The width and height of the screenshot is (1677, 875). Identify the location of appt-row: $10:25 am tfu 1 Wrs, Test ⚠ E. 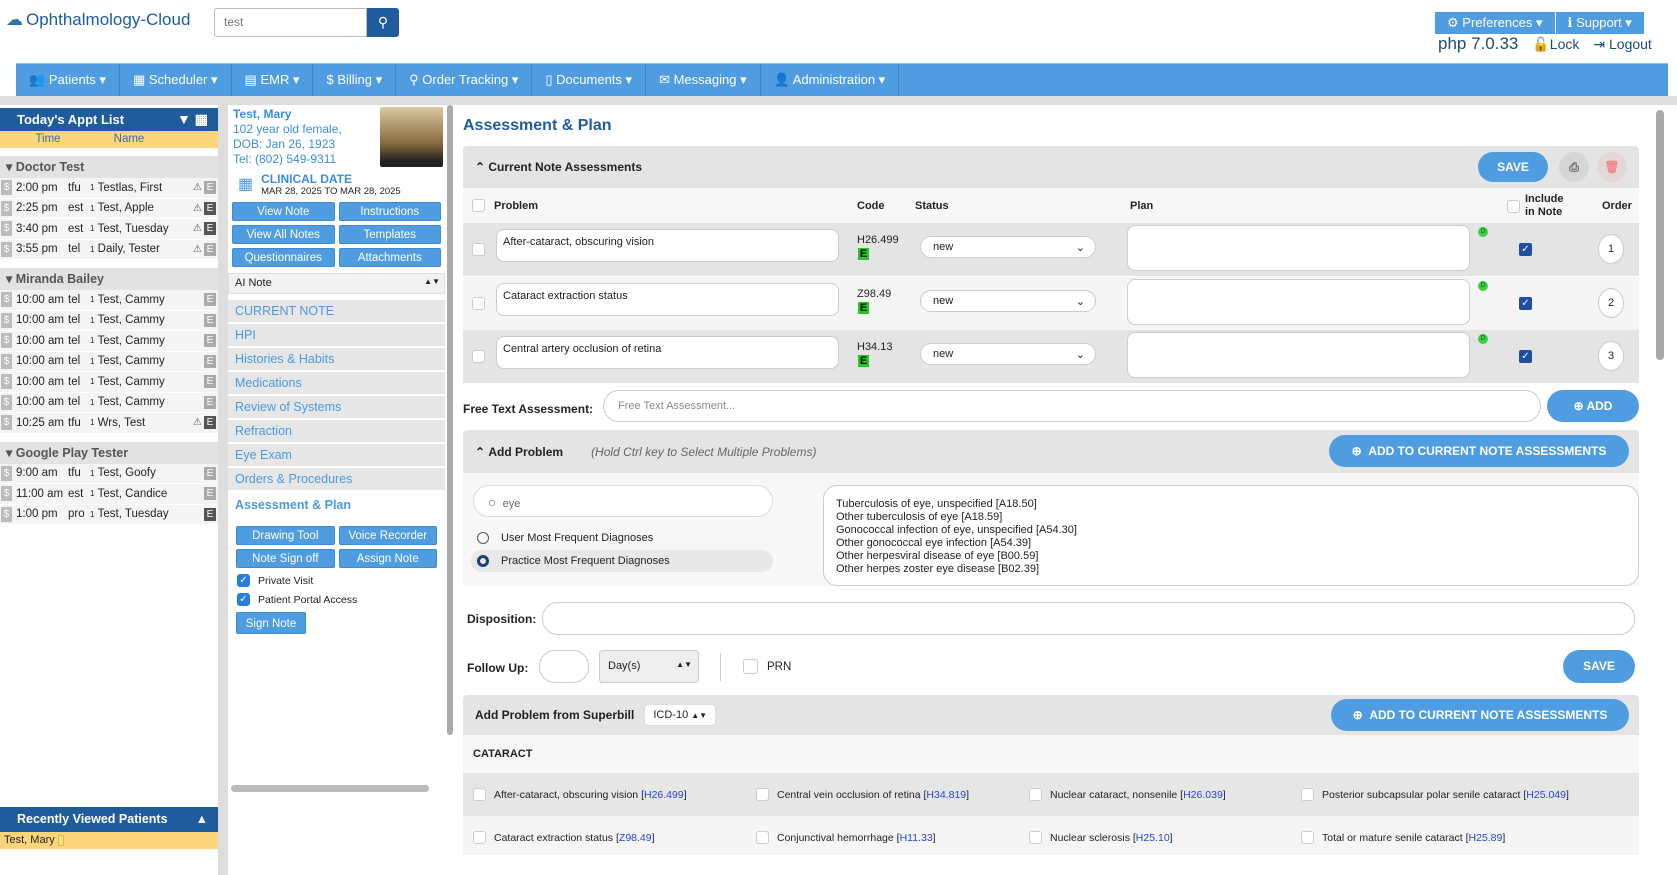
(109, 423).